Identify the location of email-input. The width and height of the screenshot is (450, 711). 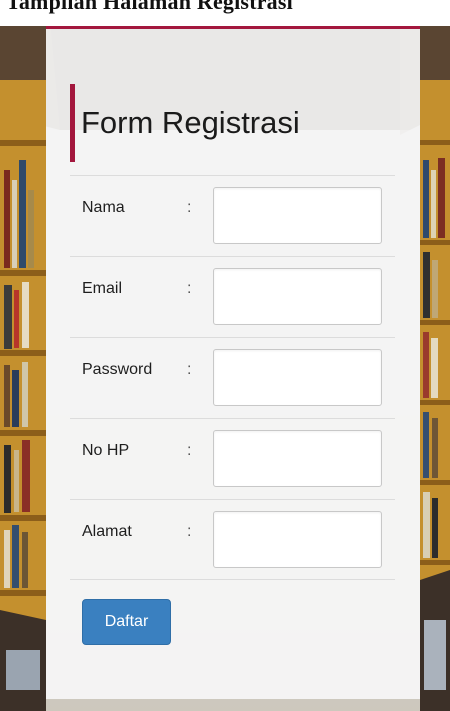
(297, 296).